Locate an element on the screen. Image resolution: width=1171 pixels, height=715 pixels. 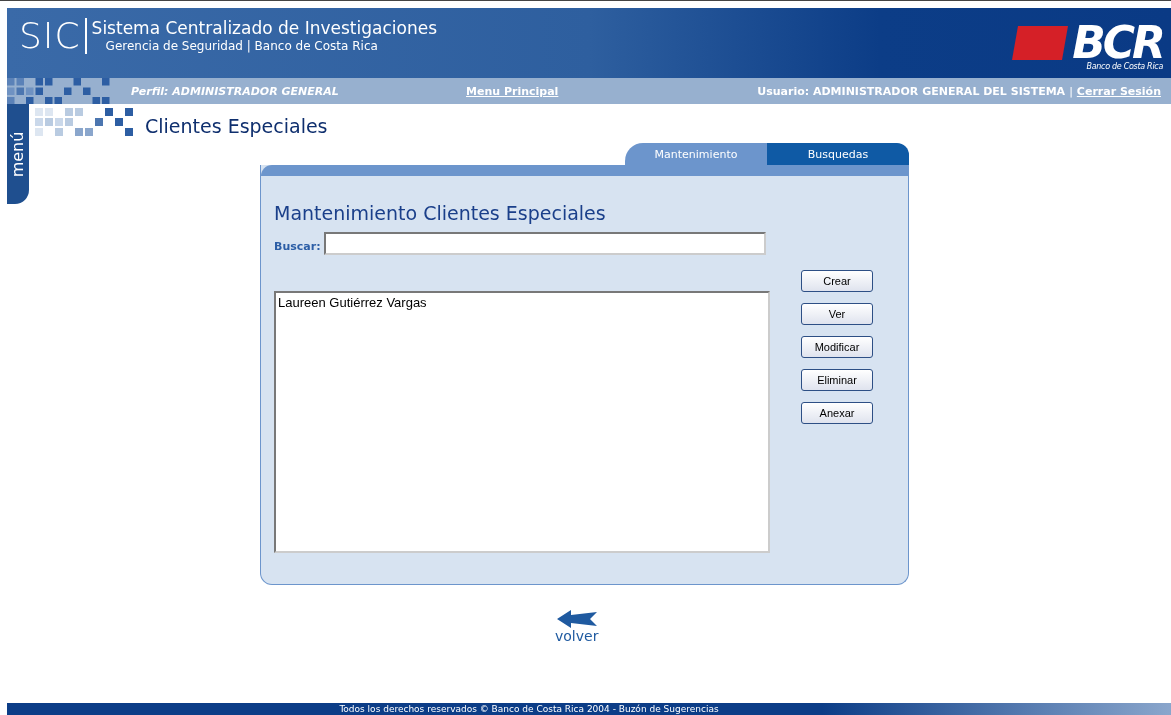
user-label: Usuario: ADMINISTRADOR GENERAL DEL SISTEMA is located at coordinates (911, 91).